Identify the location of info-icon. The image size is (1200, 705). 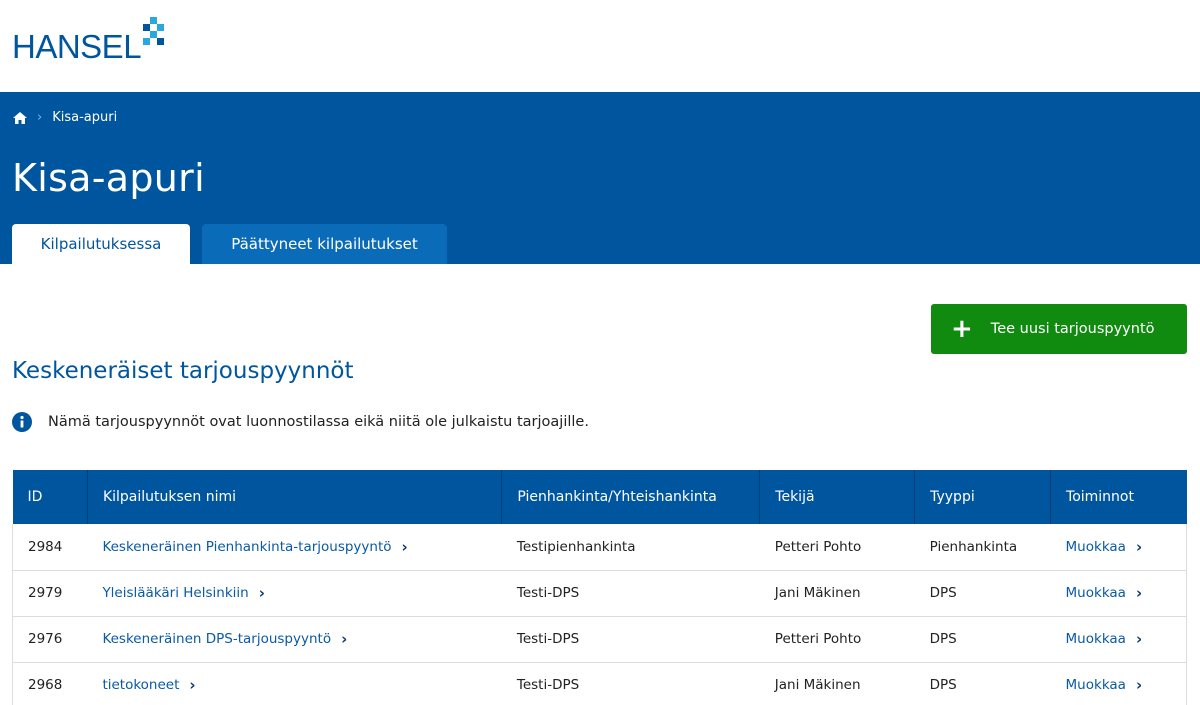
(22, 422).